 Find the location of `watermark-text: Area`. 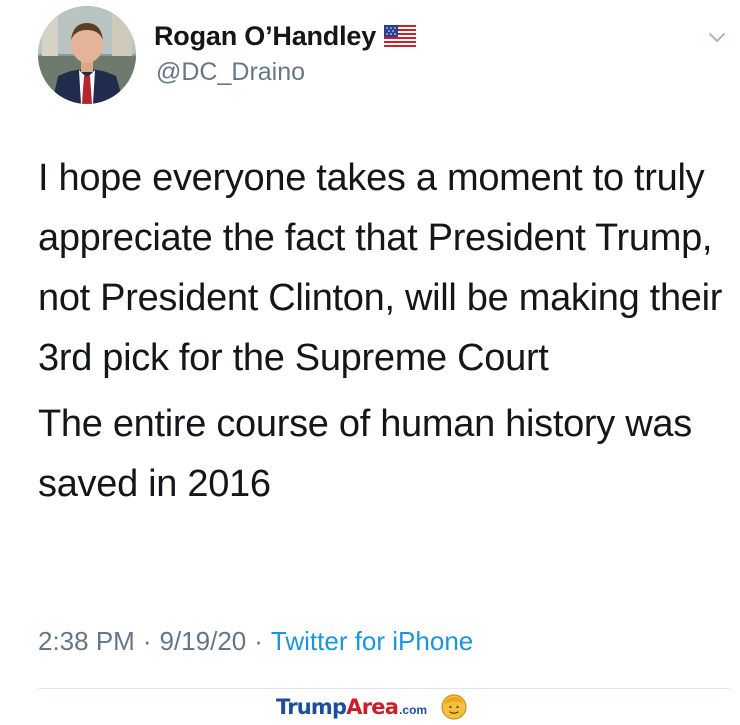

watermark-text: Area is located at coordinates (372, 707).